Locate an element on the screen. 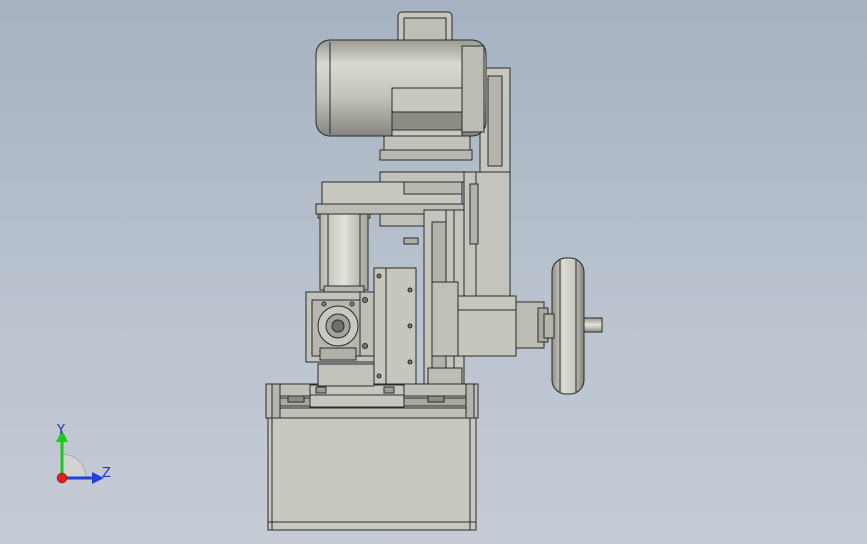  servo-motor is located at coordinates (344, 249).